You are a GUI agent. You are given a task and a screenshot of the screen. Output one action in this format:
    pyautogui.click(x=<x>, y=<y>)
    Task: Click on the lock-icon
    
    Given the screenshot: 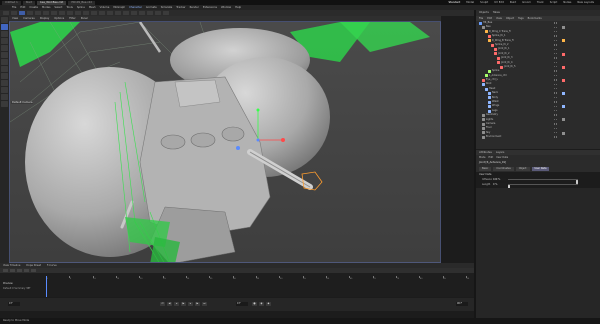 What is the action you would take?
    pyautogui.click(x=4, y=97)
    